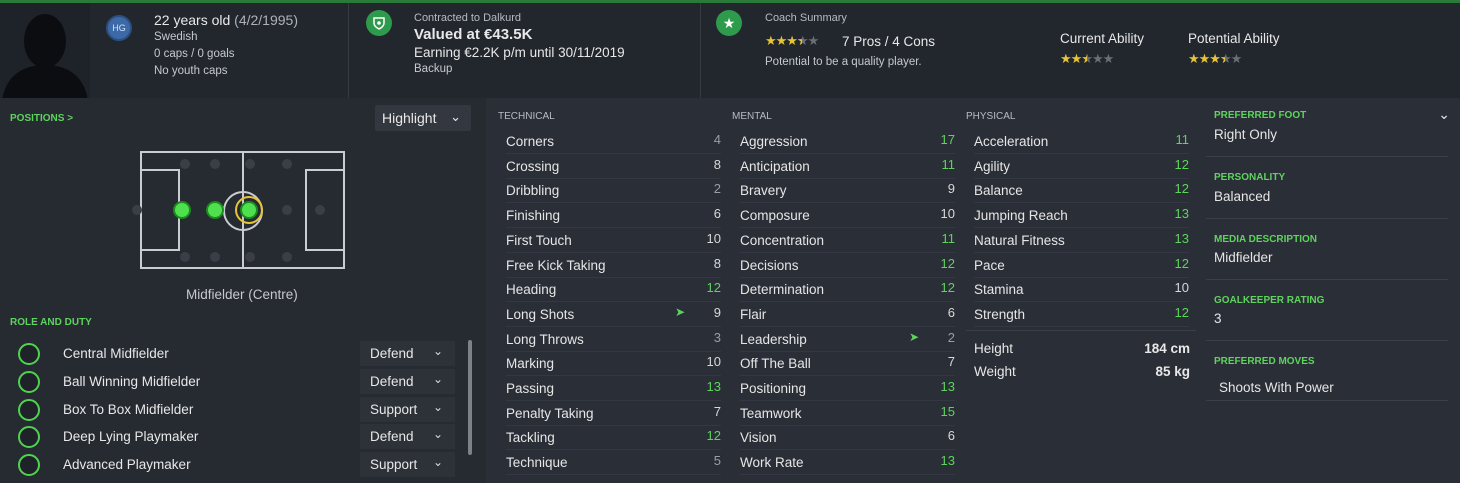 This screenshot has width=1460, height=483. Describe the element at coordinates (913, 336) in the screenshot. I see `progress-arrow-icon: ➤` at that location.